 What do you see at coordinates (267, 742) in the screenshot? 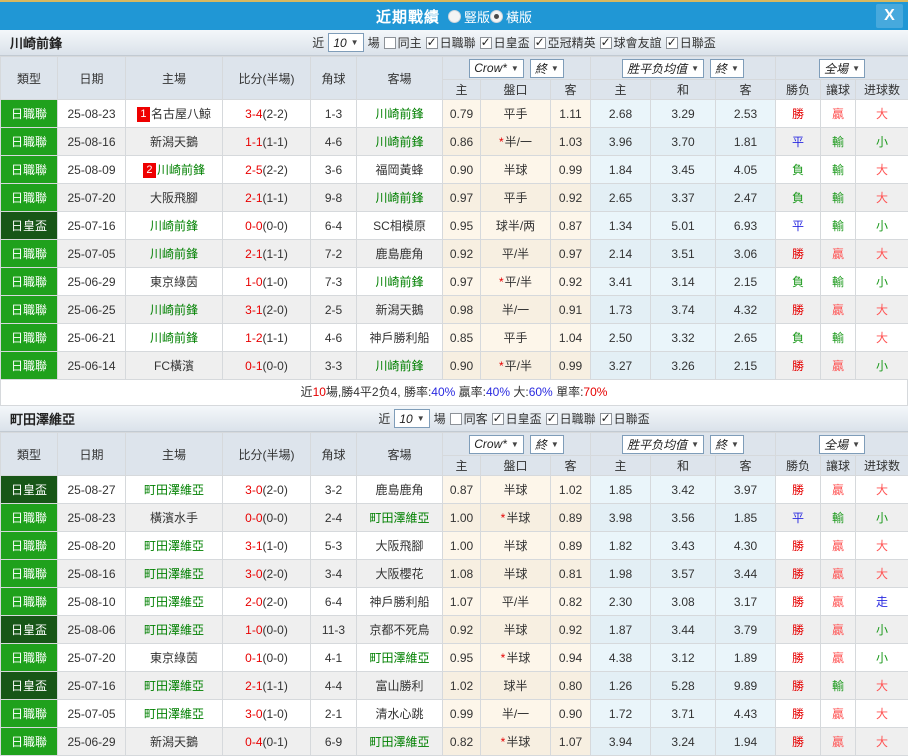
I see `final-score: 0-4(0-1)` at bounding box center [267, 742].